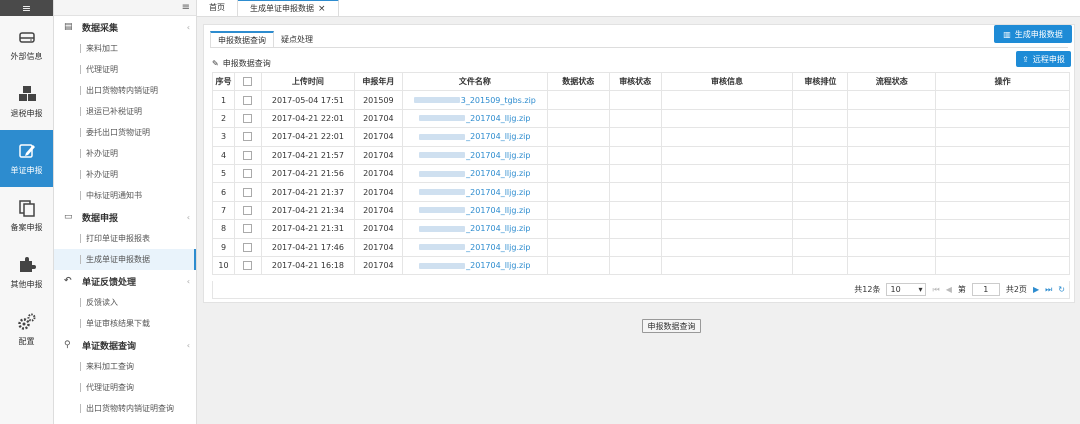 The image size is (1080, 424). I want to click on table-row: 3 2017-04-21 22:01 201704 _201704_lljg.zip, so click(641, 137).